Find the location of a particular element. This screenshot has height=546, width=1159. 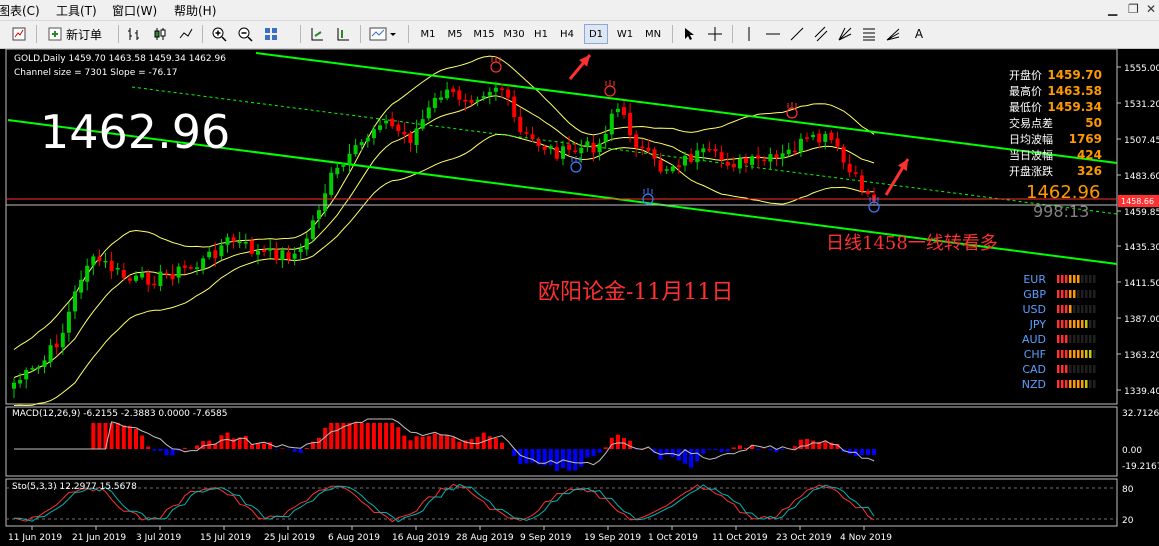

line-chart-icon is located at coordinates (186, 34).